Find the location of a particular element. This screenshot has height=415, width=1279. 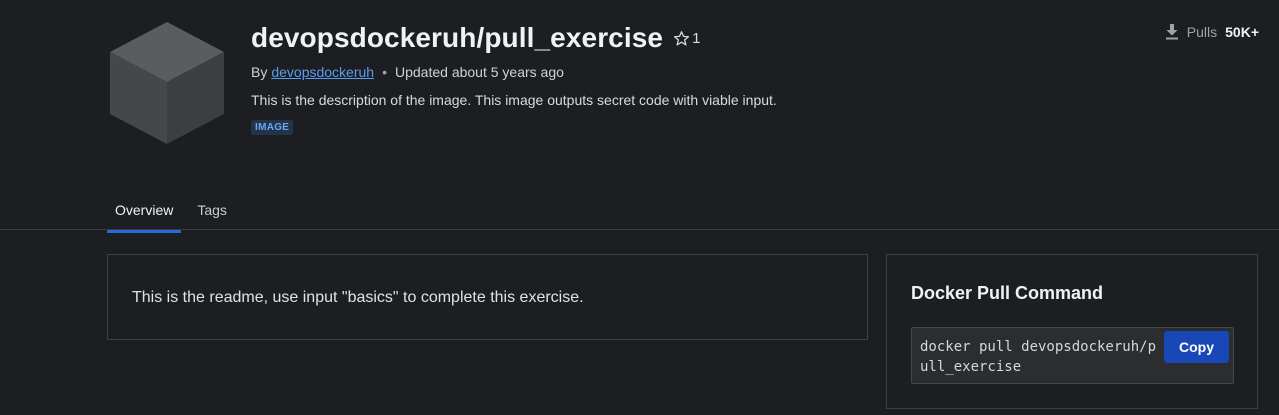

pulls-count: 50K+ is located at coordinates (1242, 32).